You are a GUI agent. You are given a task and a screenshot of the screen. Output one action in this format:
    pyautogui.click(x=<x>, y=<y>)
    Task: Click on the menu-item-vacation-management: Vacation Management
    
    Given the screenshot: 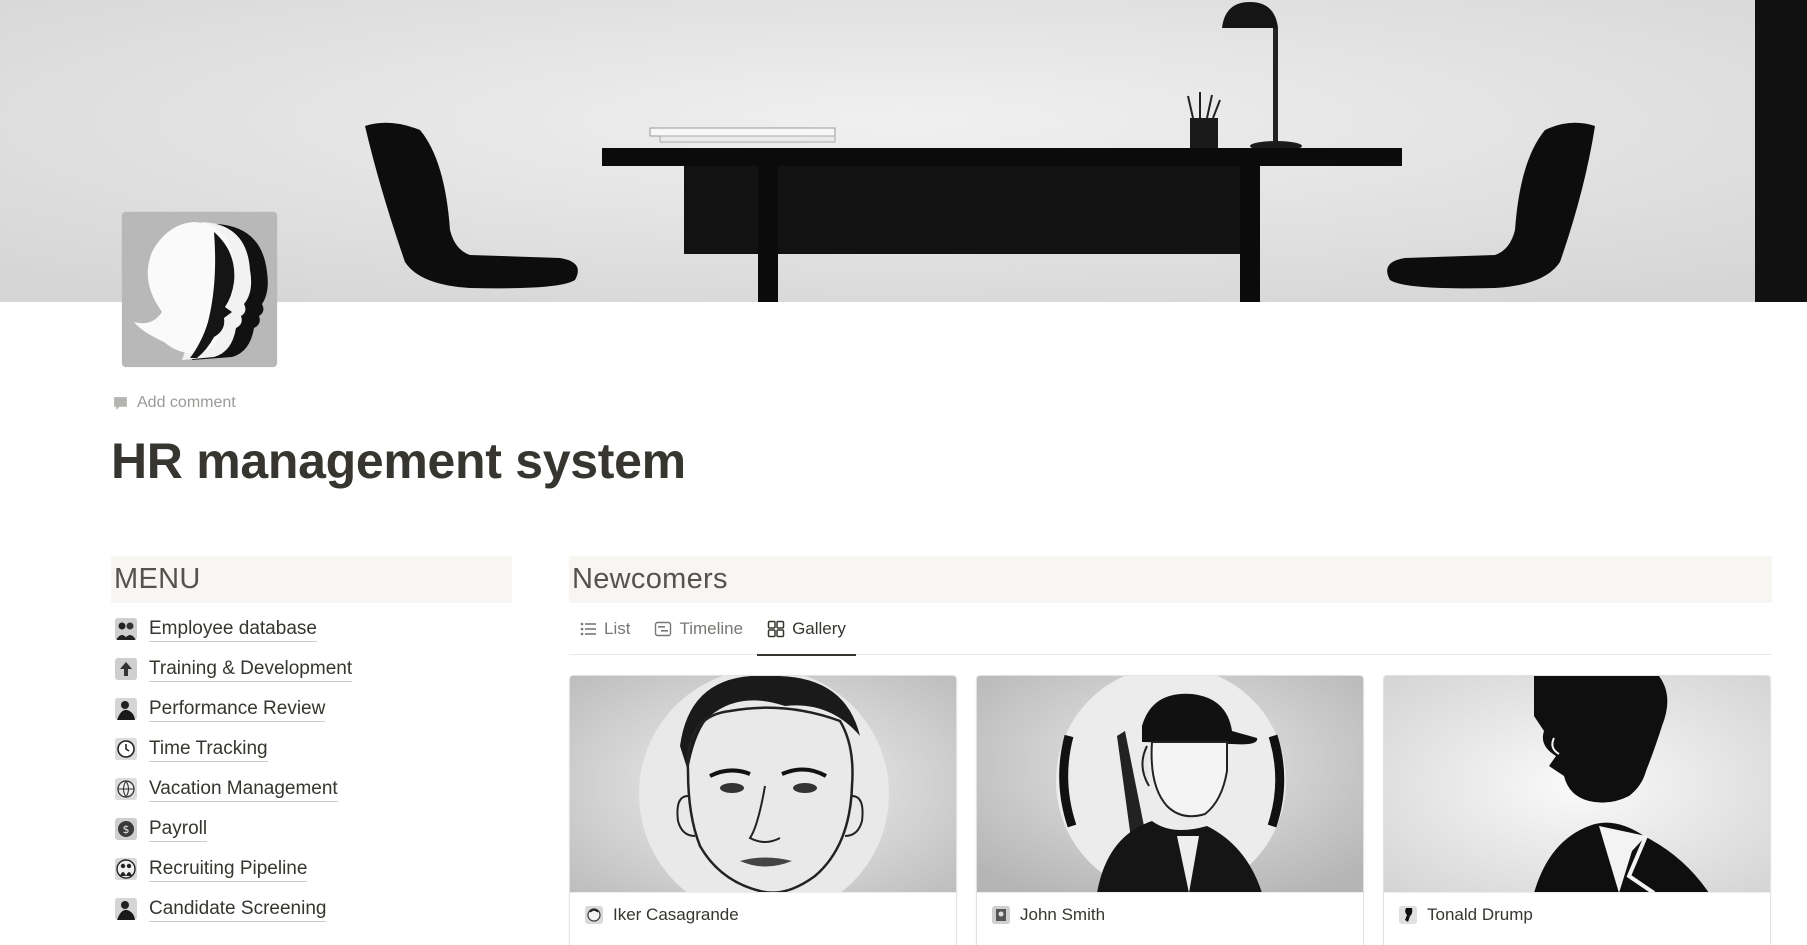 What is the action you would take?
    pyautogui.click(x=311, y=789)
    